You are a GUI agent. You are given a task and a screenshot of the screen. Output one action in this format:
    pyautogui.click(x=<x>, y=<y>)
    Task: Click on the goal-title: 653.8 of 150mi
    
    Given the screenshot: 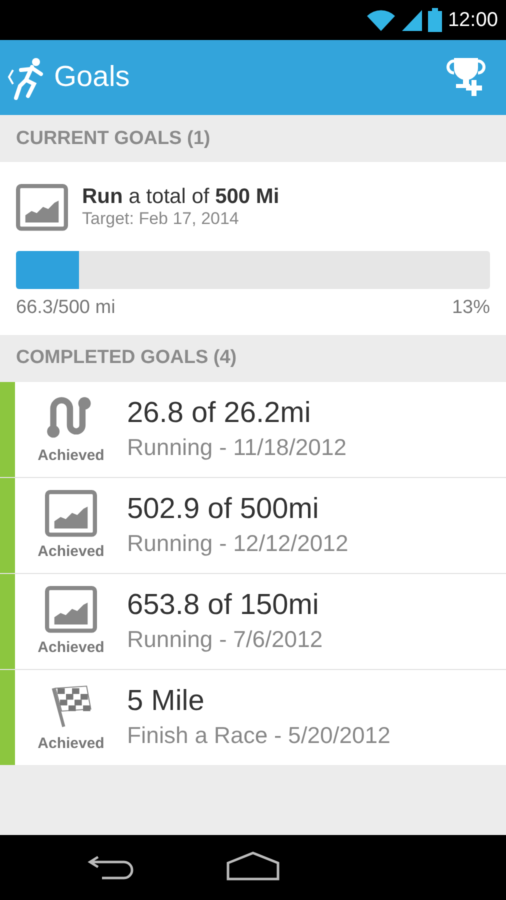 What is the action you would take?
    pyautogui.click(x=223, y=605)
    